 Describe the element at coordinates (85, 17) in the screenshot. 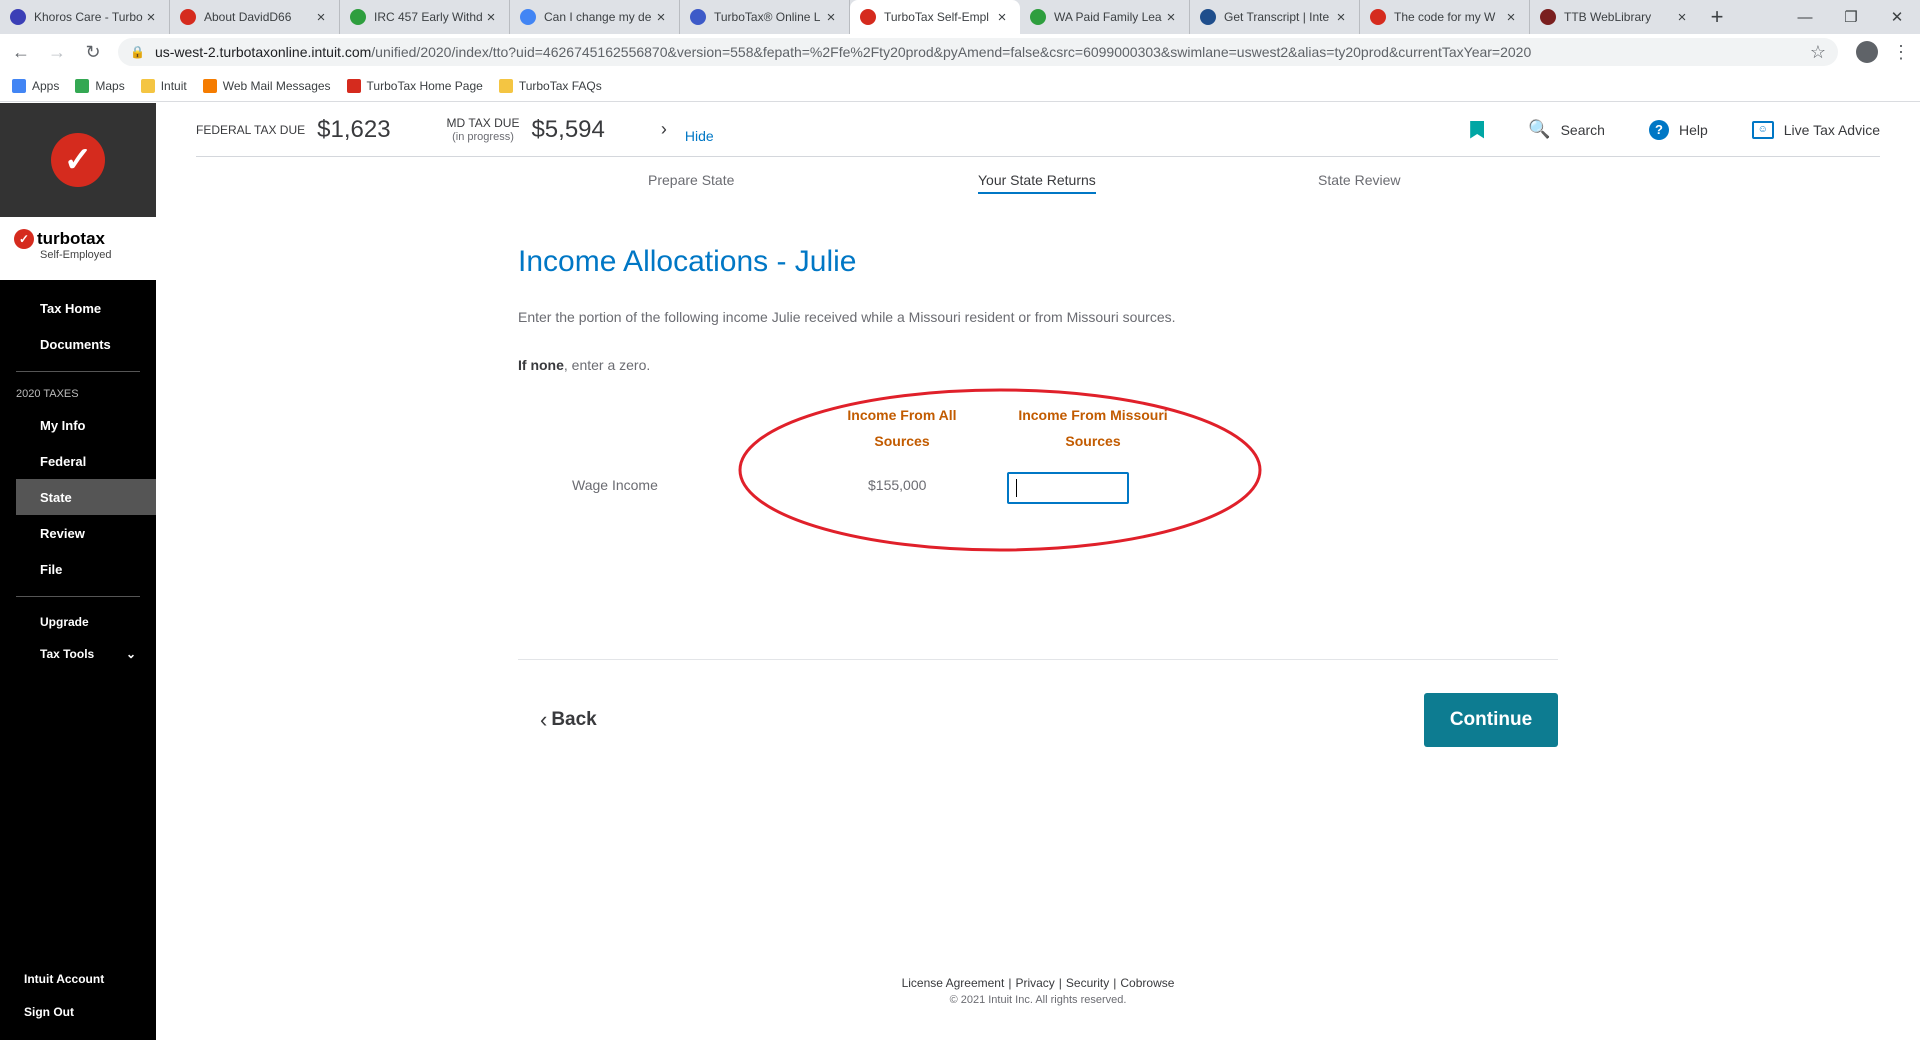

I see `browser-tab: Khoros Care - Turbo ×` at that location.